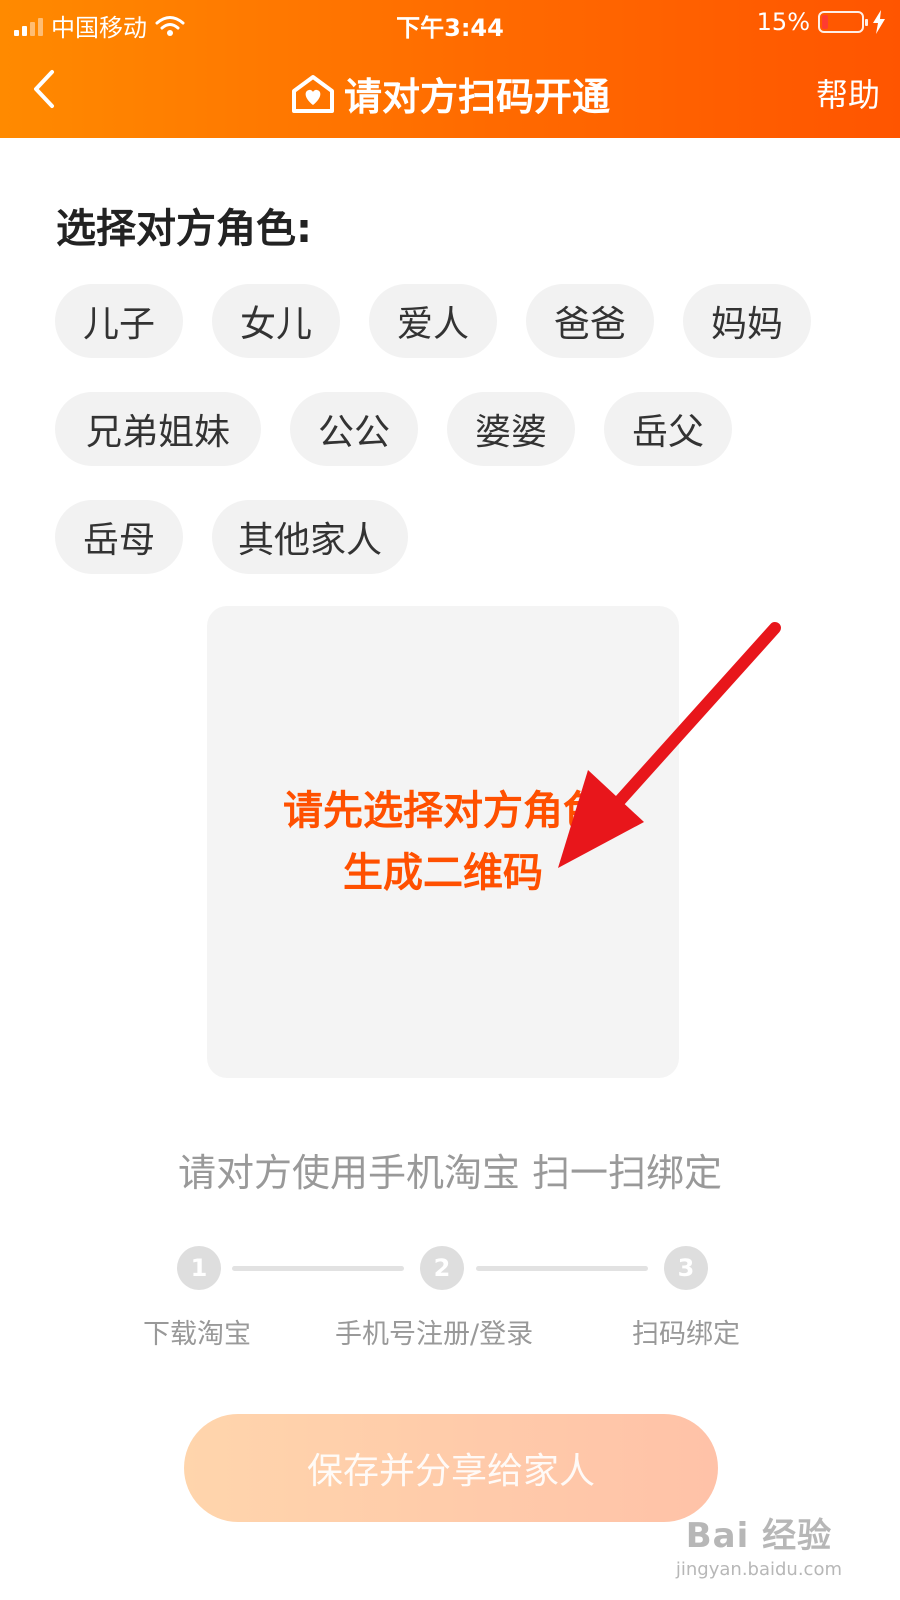 This screenshot has width=900, height=1600. What do you see at coordinates (119, 537) in the screenshot?
I see `role-chip-mother-in-law-wife: 岳母` at bounding box center [119, 537].